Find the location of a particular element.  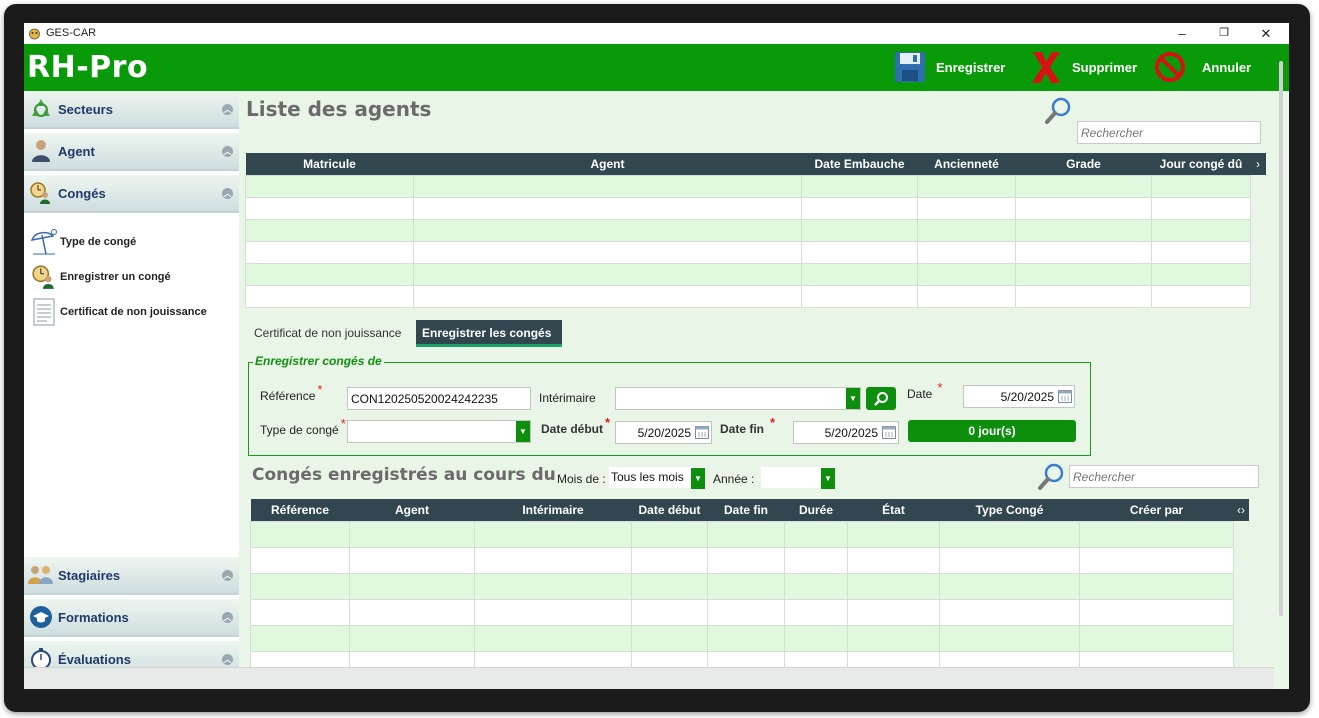

conges-title: Congés enregistrés au cours du is located at coordinates (404, 475).